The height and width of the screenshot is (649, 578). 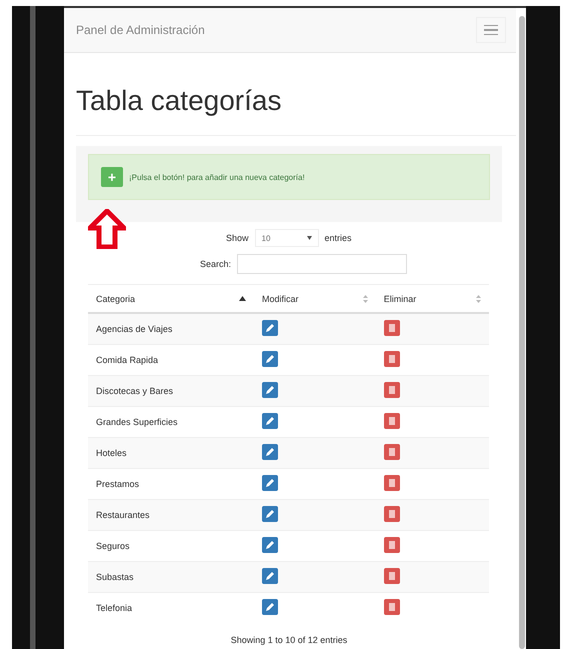 What do you see at coordinates (171, 607) in the screenshot?
I see `table-cell: Telefonia` at bounding box center [171, 607].